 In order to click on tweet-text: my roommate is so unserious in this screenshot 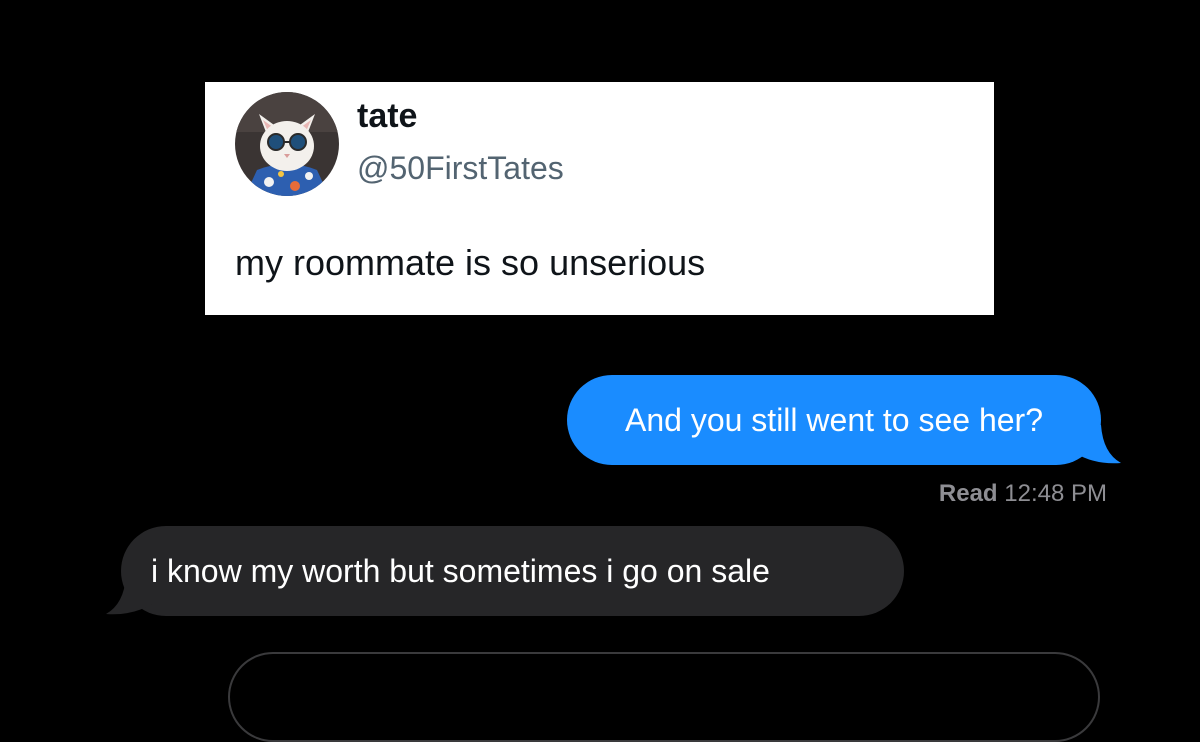, I will do `click(470, 262)`.